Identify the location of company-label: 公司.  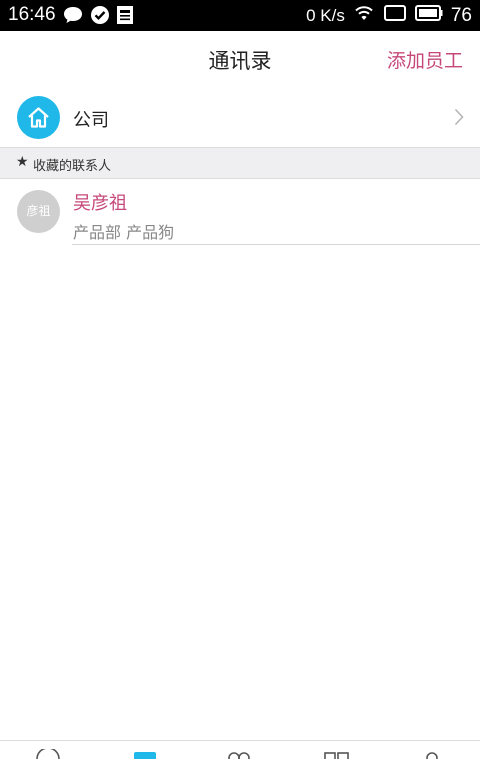
(91, 120).